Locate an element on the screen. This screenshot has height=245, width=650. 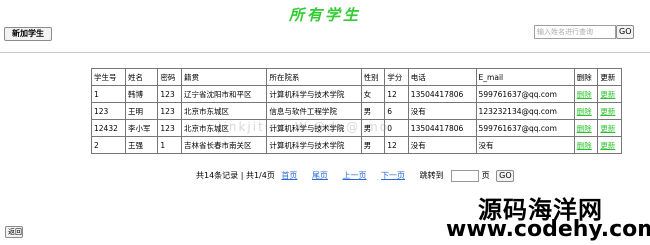
jump-label: 跳转到 is located at coordinates (431, 175).